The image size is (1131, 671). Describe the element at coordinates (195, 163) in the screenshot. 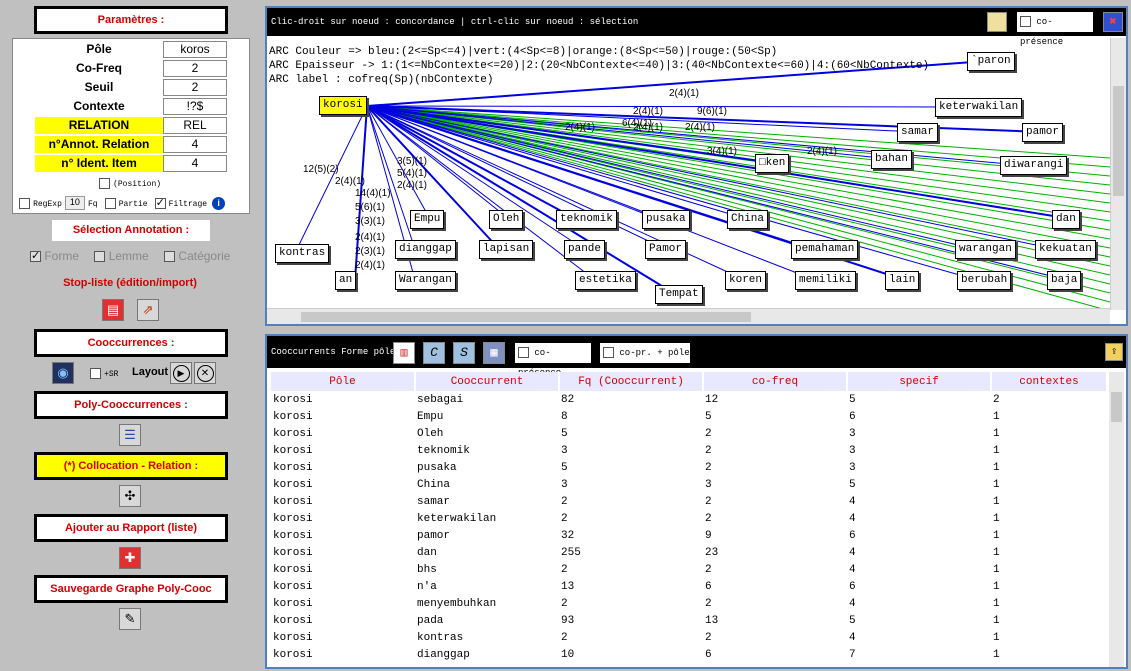

I see `ident-item-input: 4` at that location.